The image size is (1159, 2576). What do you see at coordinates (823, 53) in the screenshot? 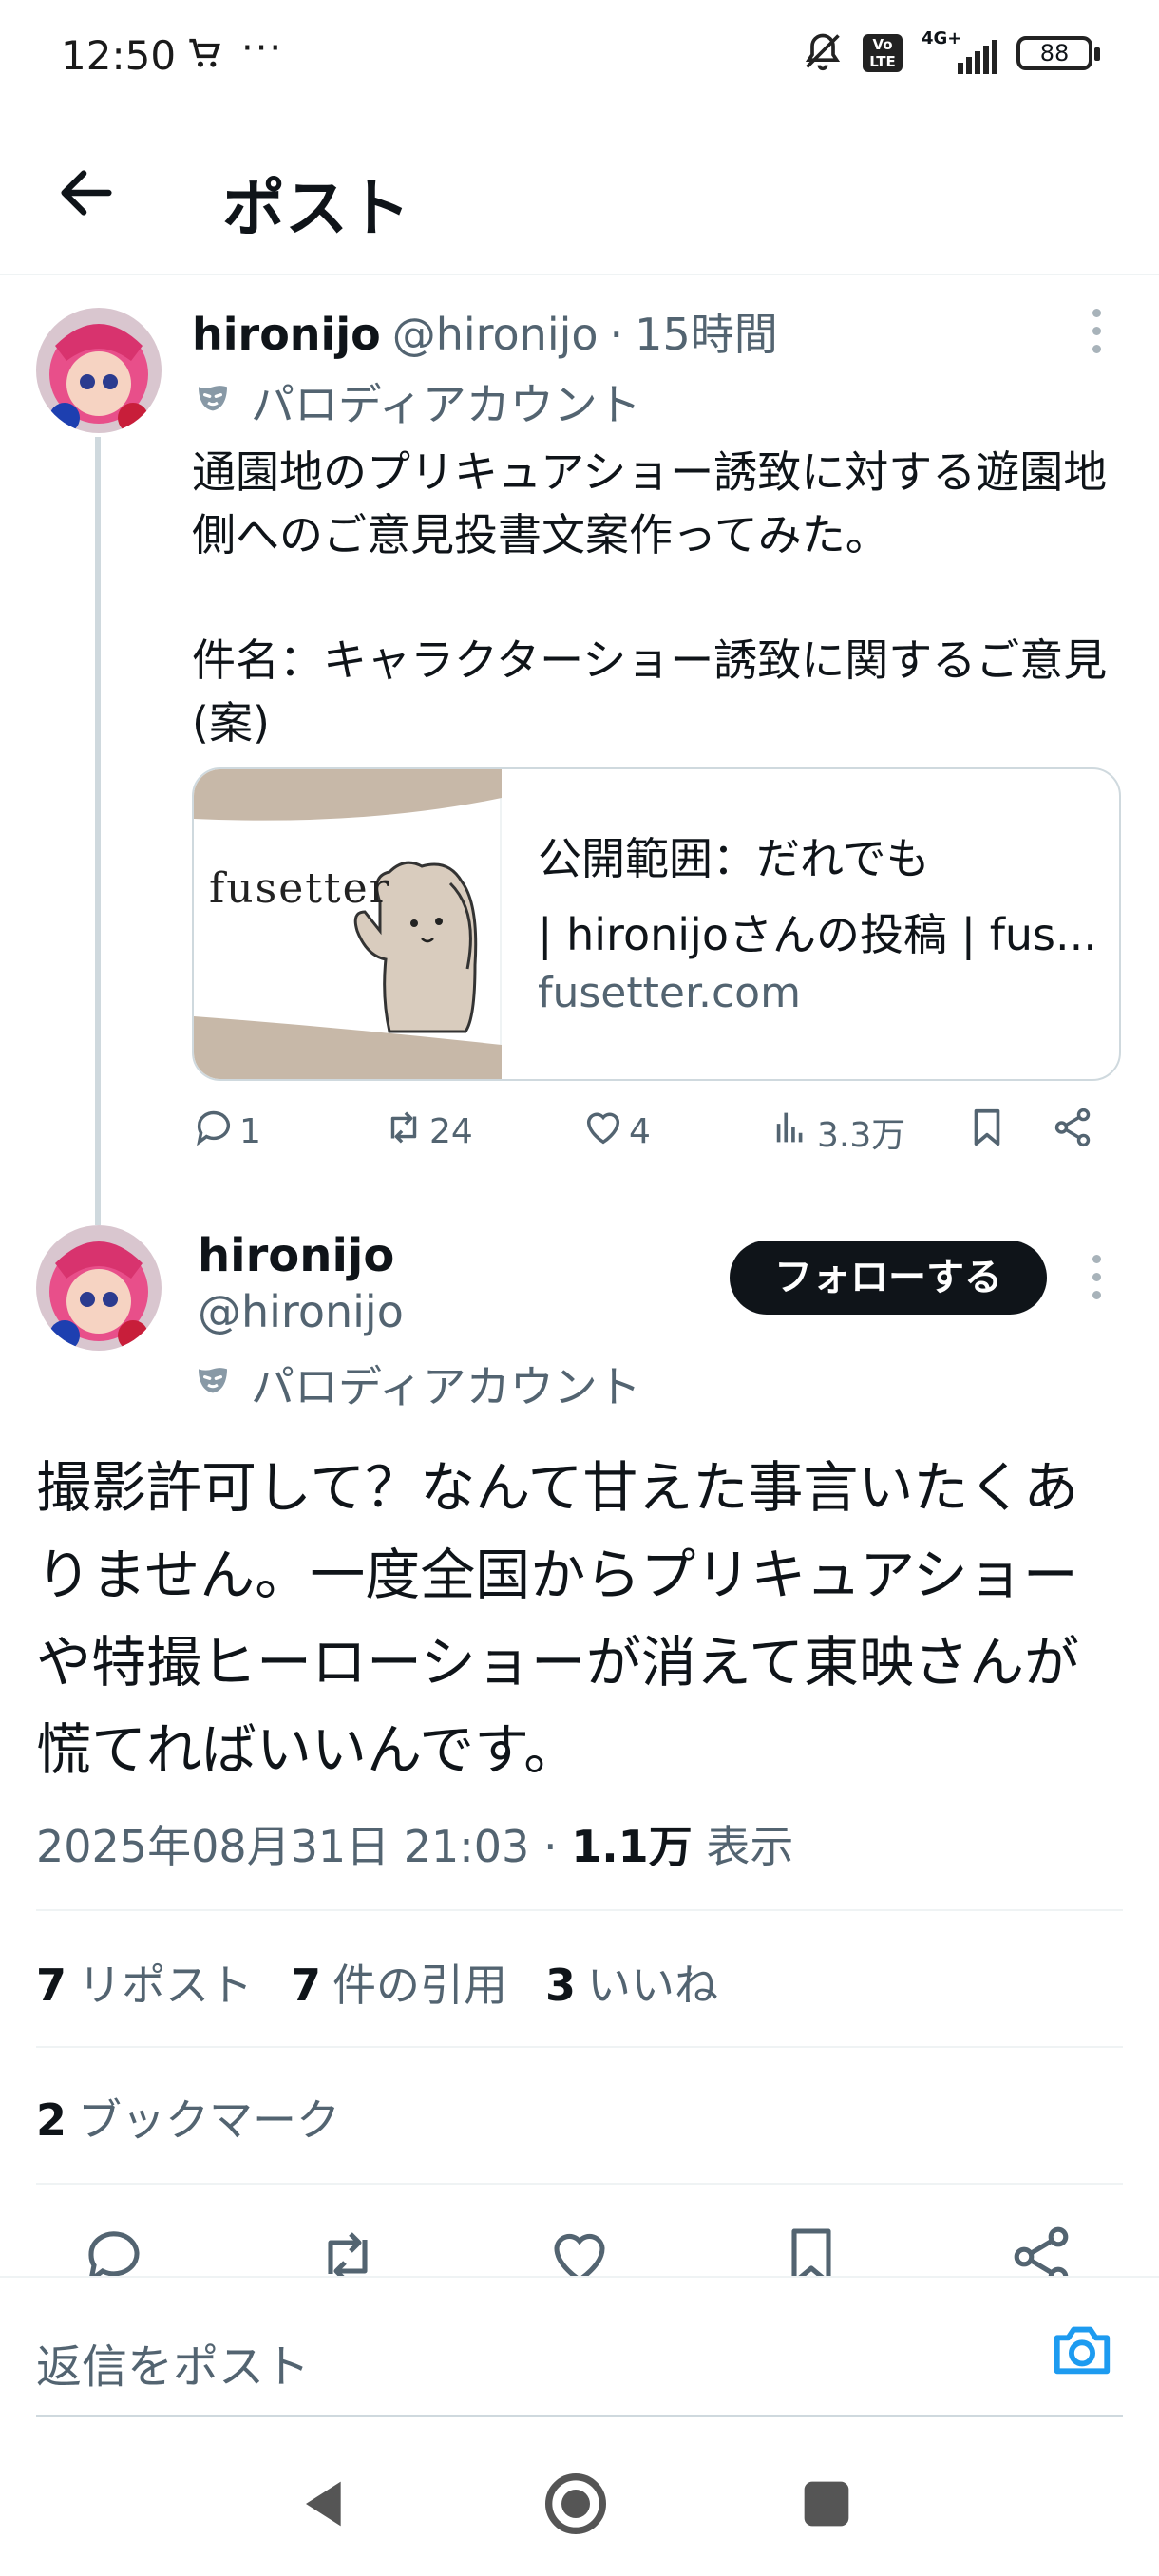
I see `mute-bell-icon` at bounding box center [823, 53].